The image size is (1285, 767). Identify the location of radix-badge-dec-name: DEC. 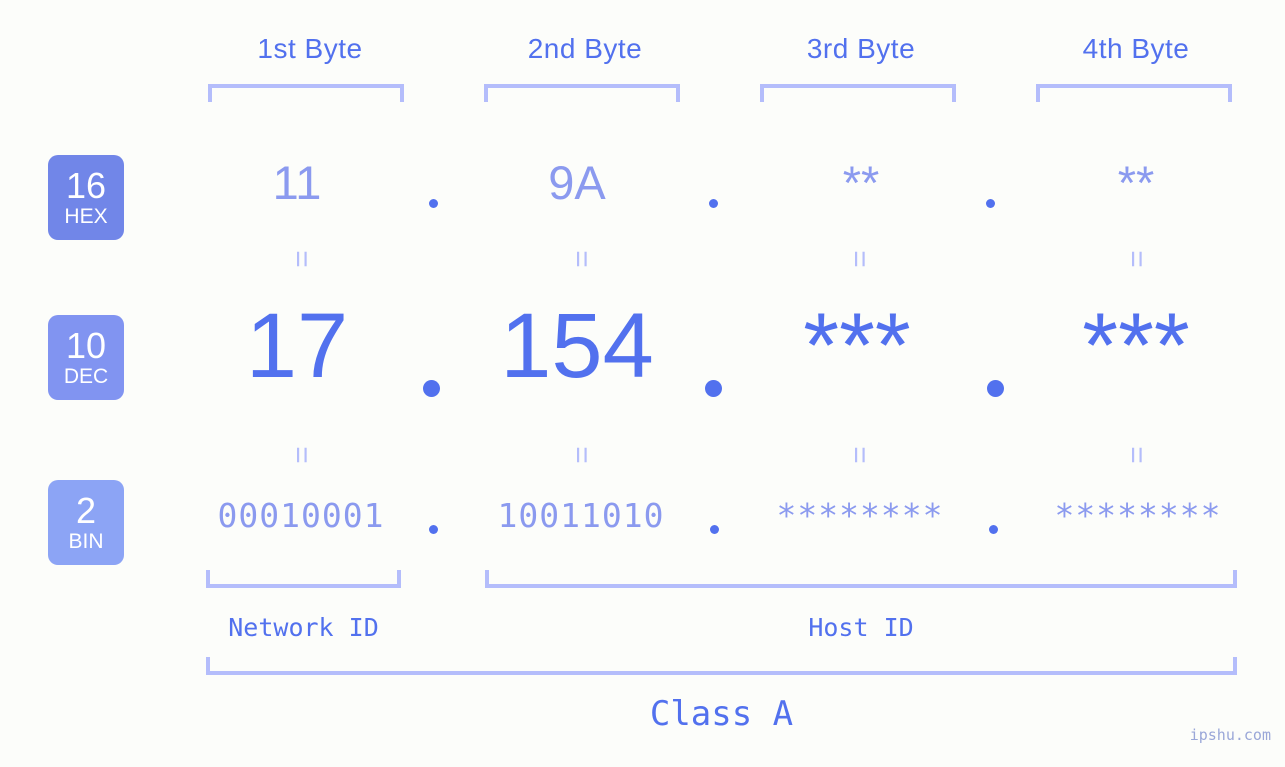
(86, 376).